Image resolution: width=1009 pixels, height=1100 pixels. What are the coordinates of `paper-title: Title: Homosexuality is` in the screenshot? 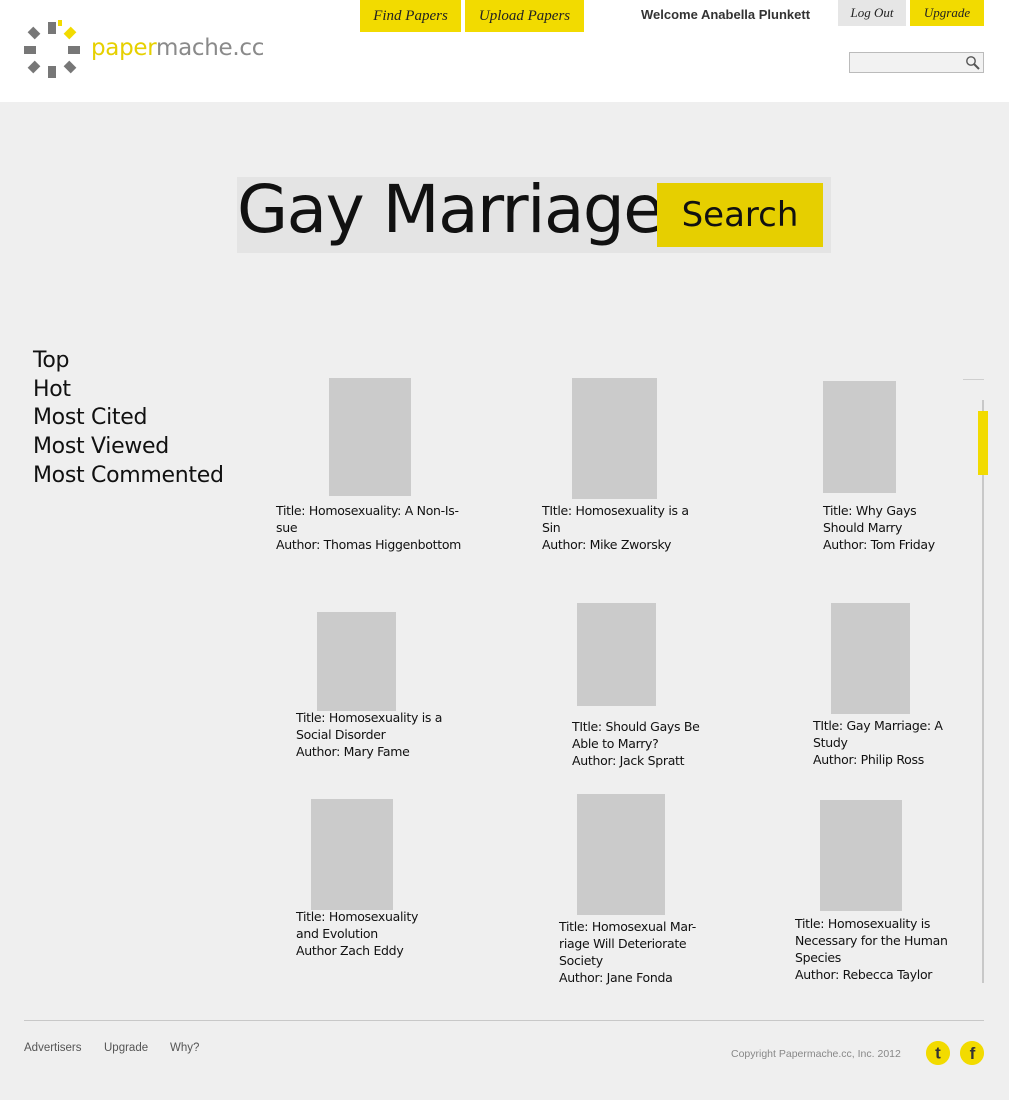 It's located at (880, 923).